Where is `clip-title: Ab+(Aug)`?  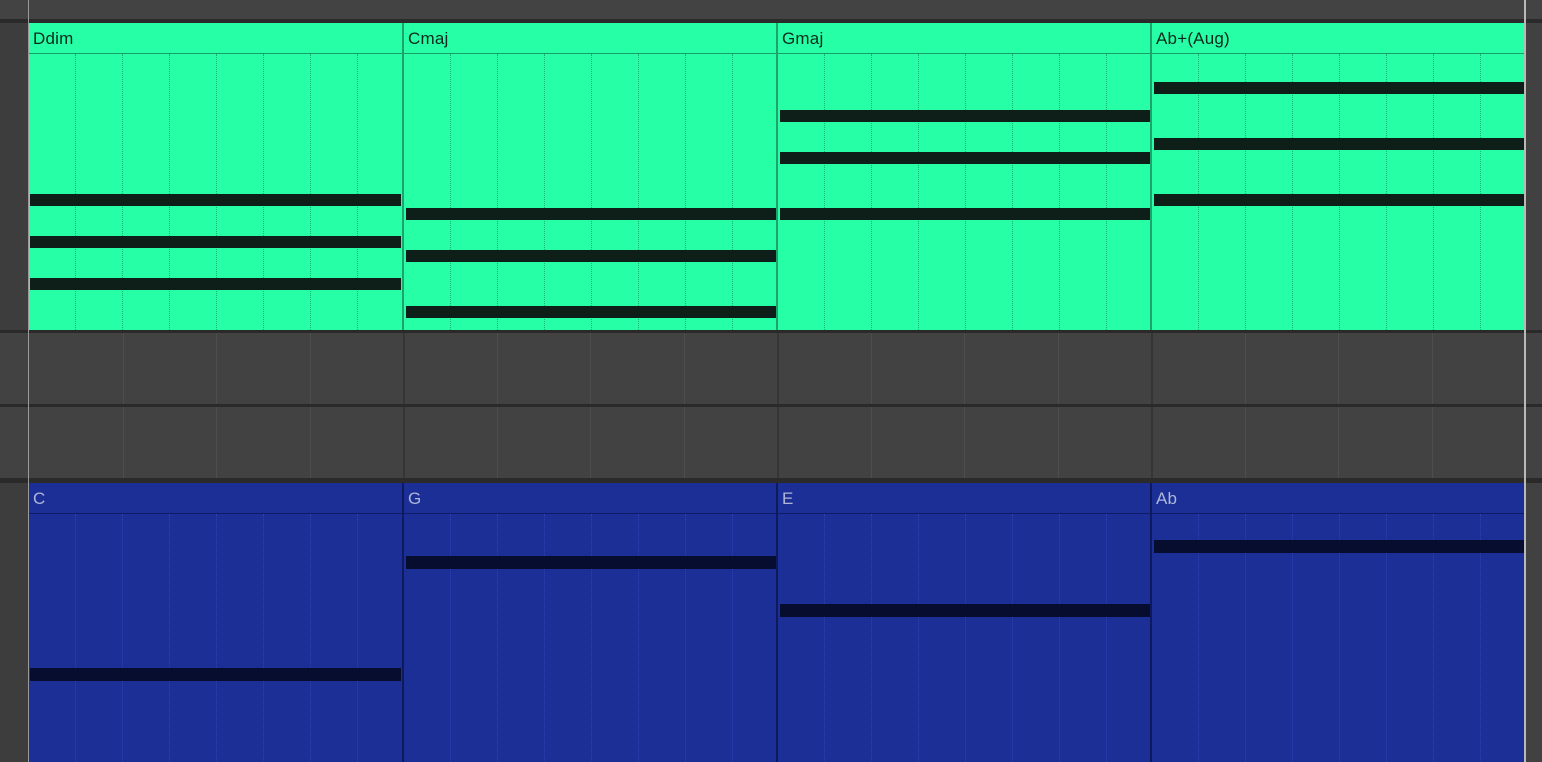
clip-title: Ab+(Aug) is located at coordinates (1338, 38).